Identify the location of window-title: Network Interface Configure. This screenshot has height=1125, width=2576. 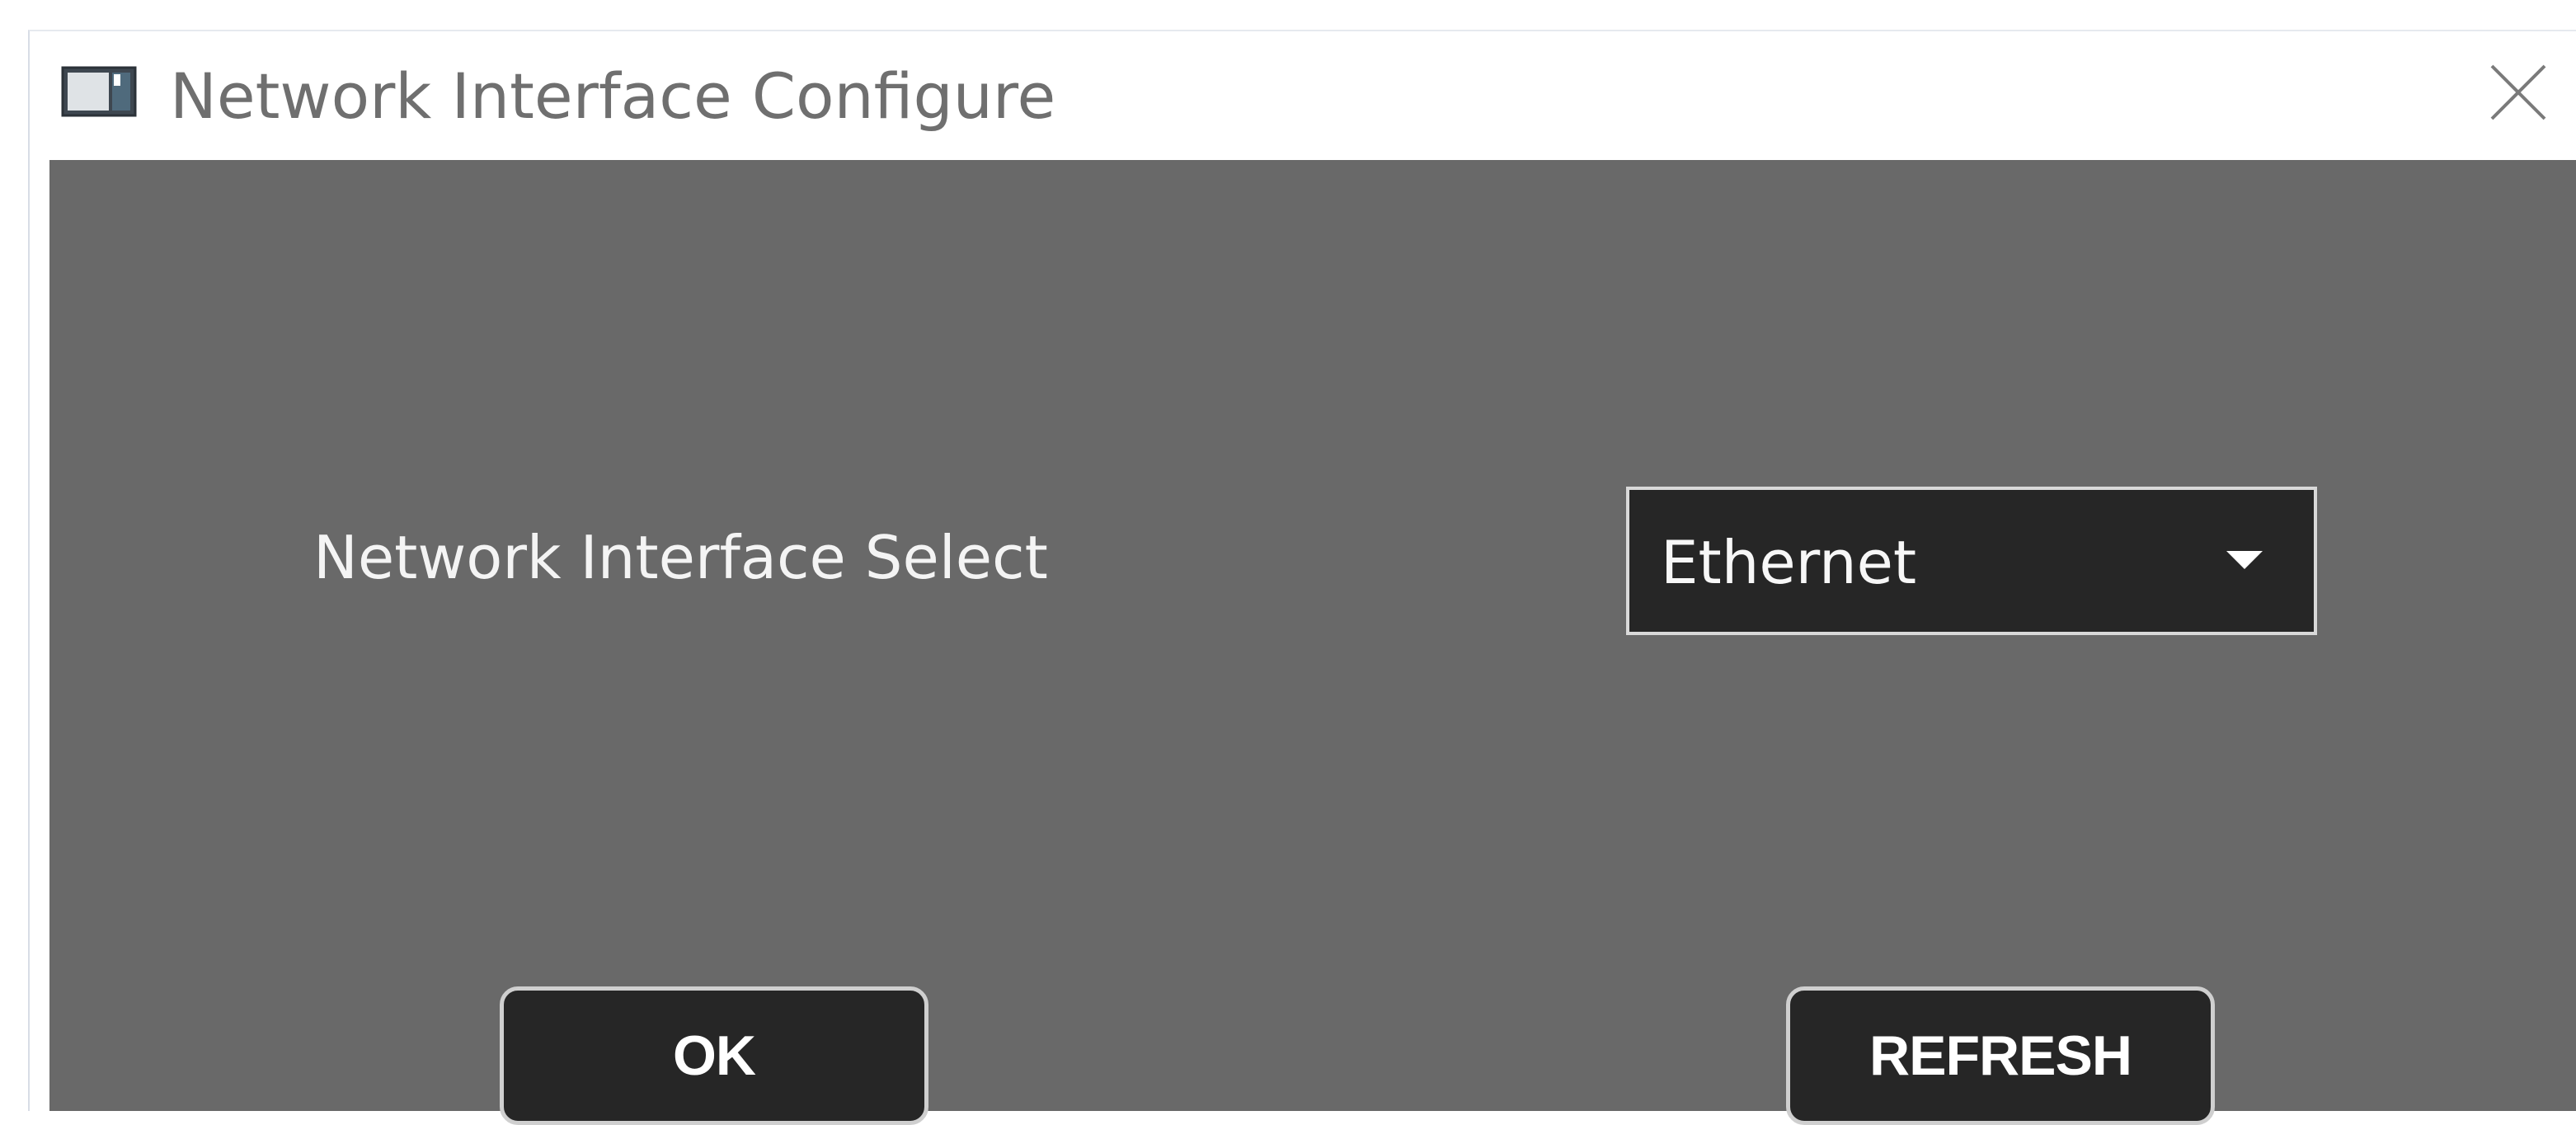
(613, 96).